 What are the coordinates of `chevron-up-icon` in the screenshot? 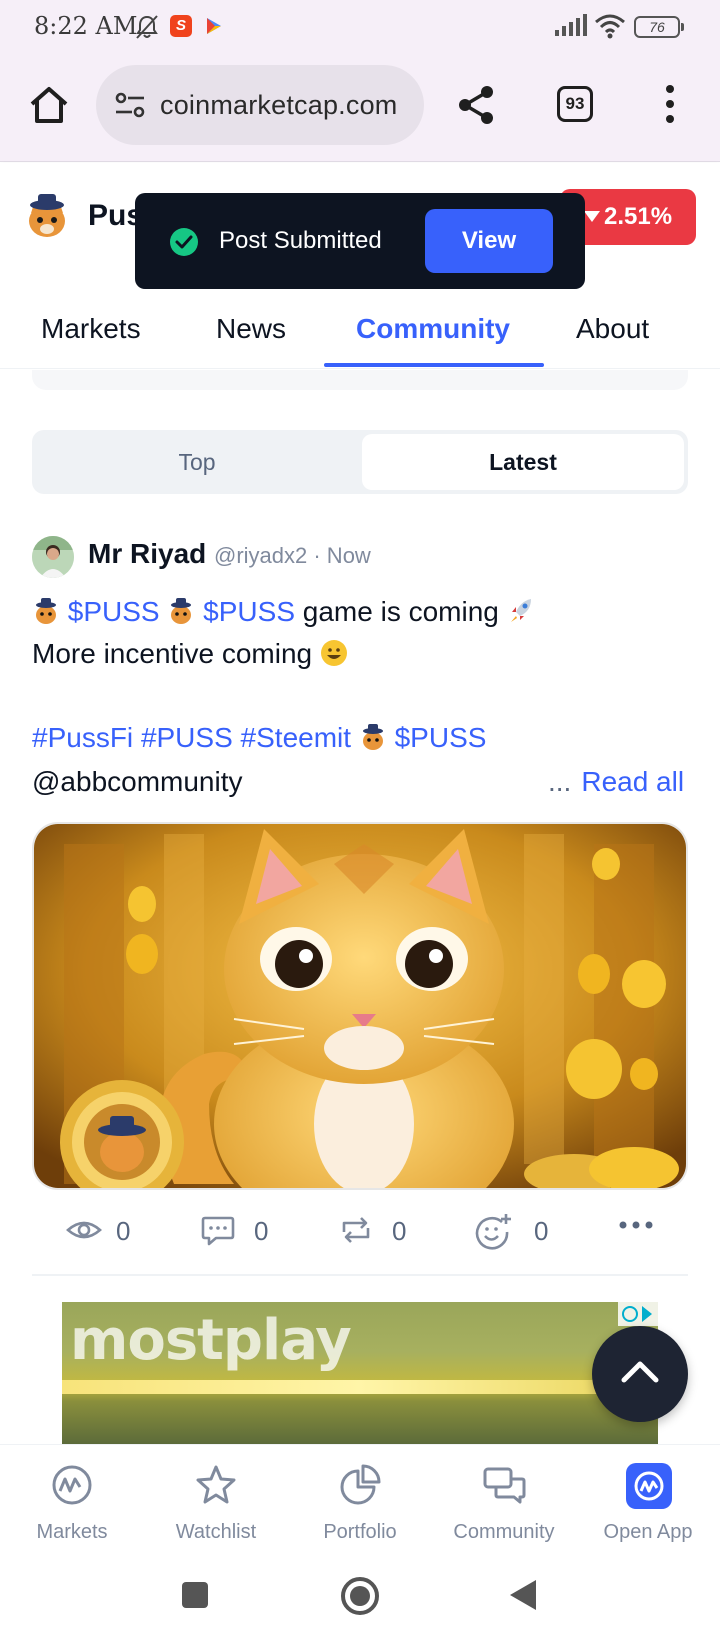 It's located at (640, 1372).